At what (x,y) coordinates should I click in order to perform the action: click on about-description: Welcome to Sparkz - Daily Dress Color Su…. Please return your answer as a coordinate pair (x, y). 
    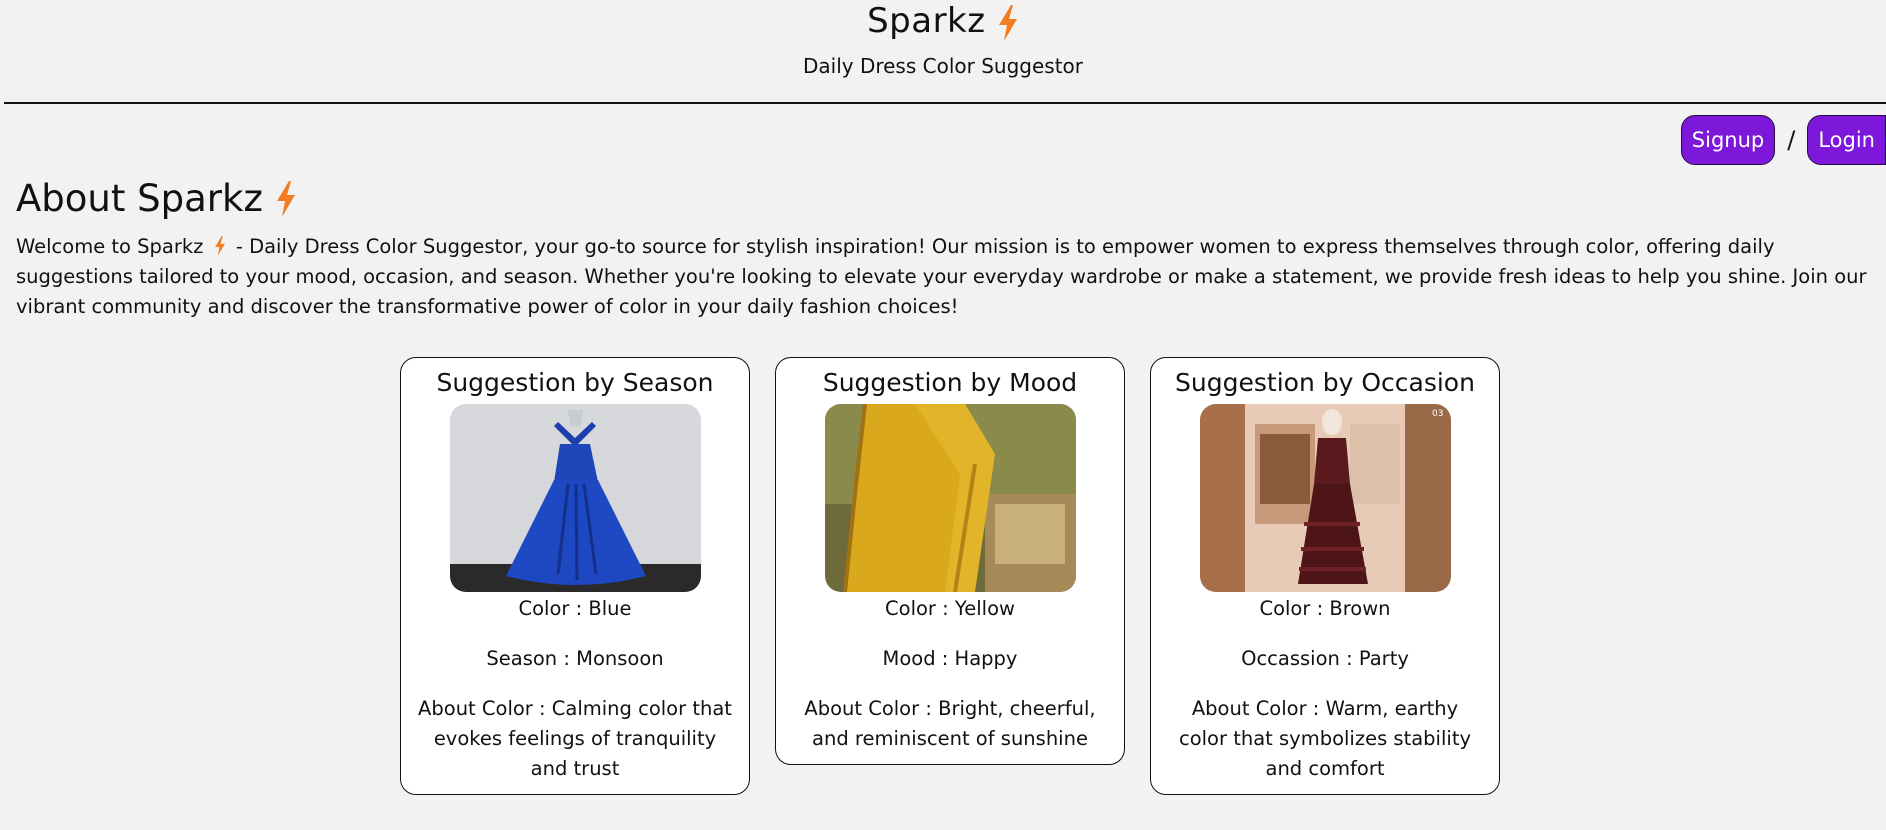
    Looking at the image, I should click on (946, 277).